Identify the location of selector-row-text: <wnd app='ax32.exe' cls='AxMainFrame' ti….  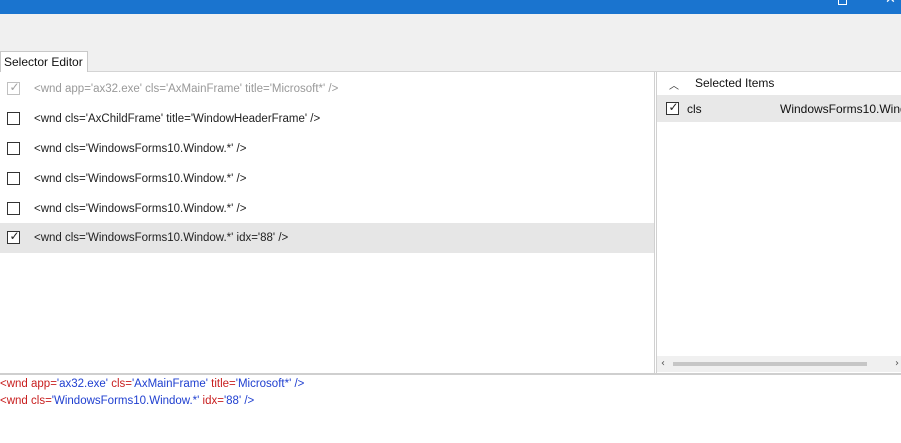
(186, 89).